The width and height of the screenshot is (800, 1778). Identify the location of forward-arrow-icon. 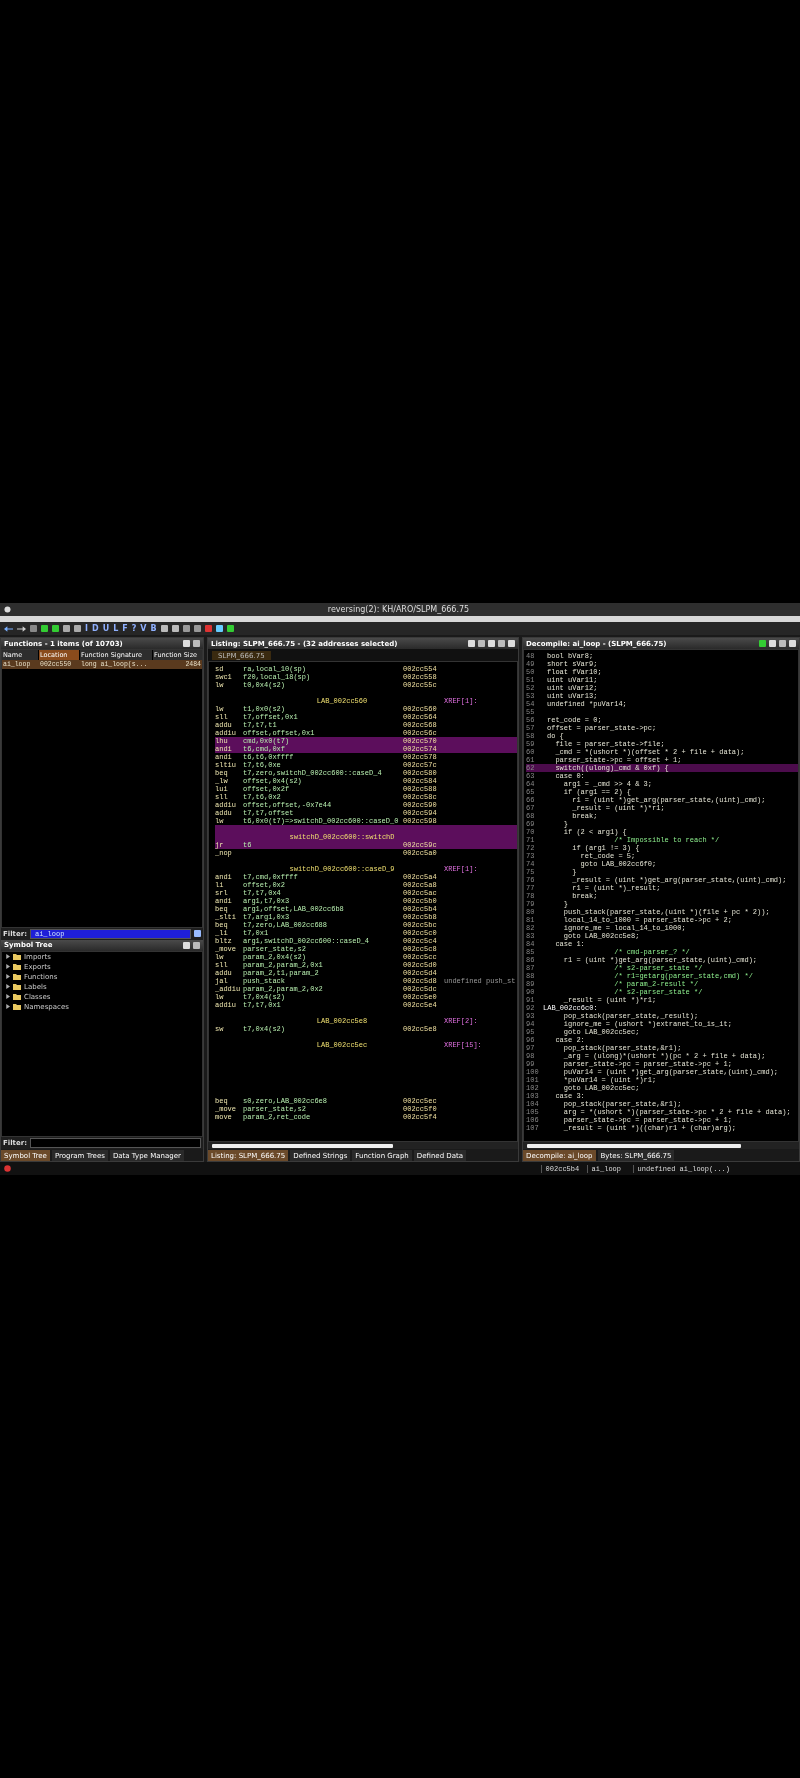
(21, 628).